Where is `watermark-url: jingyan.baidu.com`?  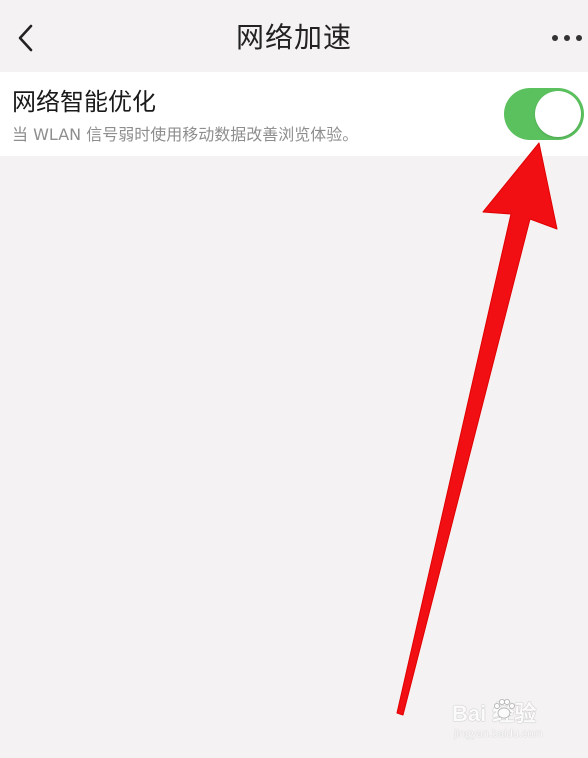
watermark-url: jingyan.baidu.com is located at coordinates (498, 734).